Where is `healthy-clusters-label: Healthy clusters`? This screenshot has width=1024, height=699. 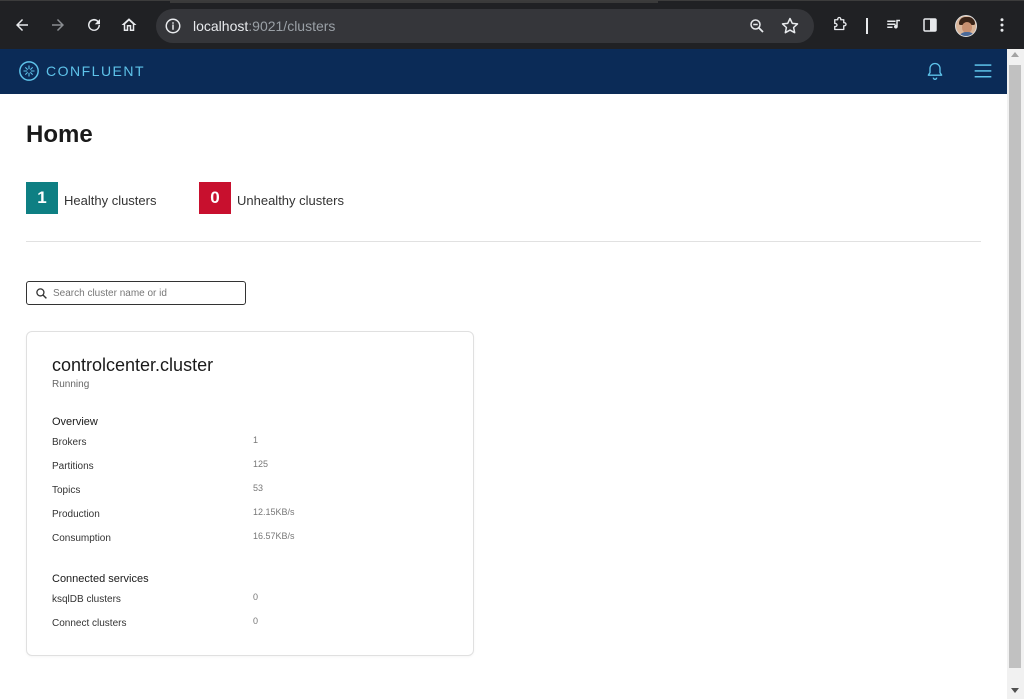 healthy-clusters-label: Healthy clusters is located at coordinates (110, 200).